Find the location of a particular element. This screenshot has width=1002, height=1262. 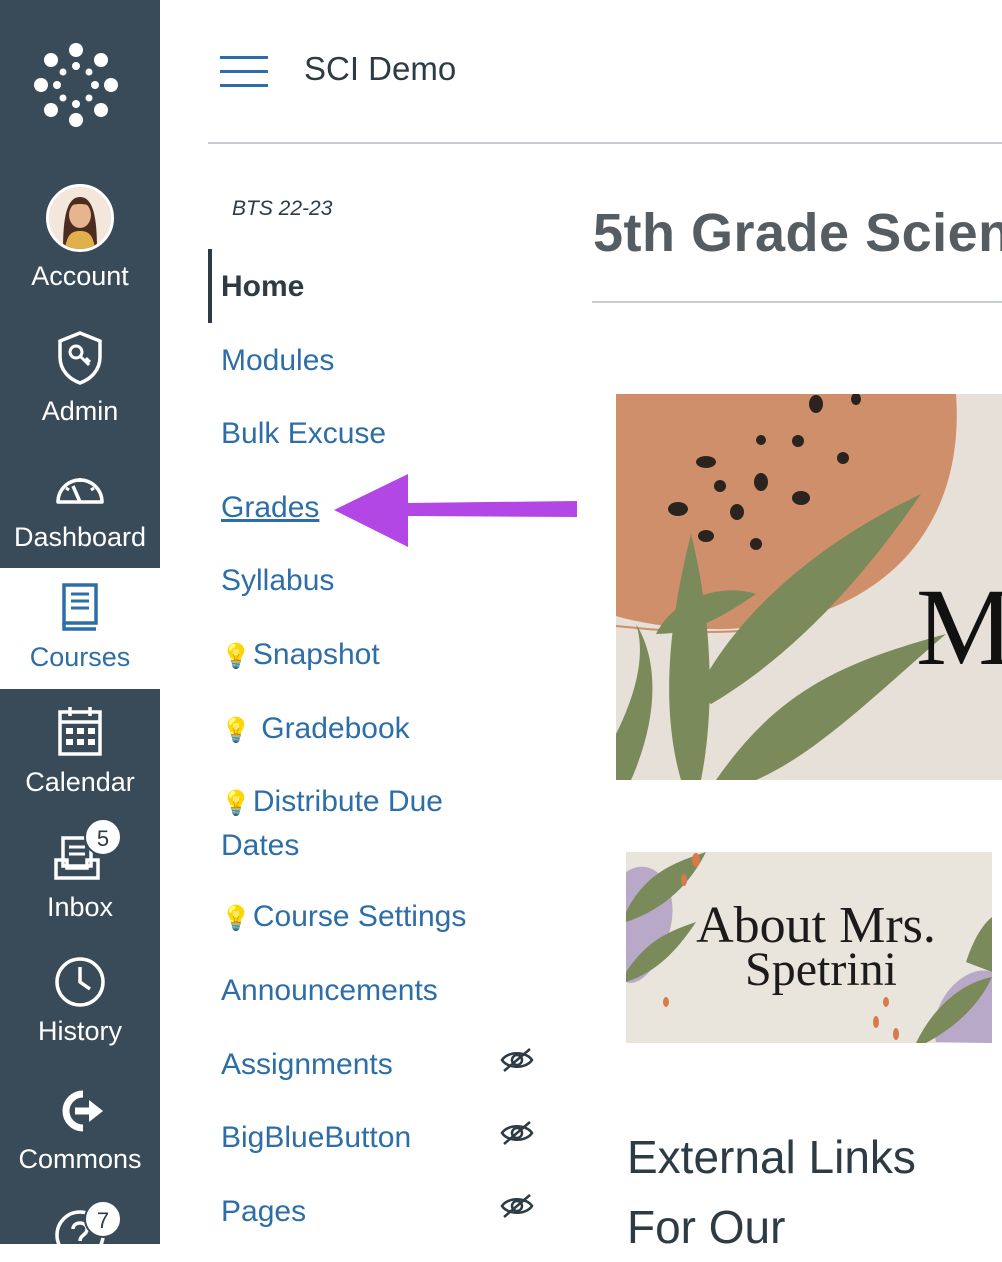

course-nav-course-settings: 💡Course Settings is located at coordinates (343, 918).